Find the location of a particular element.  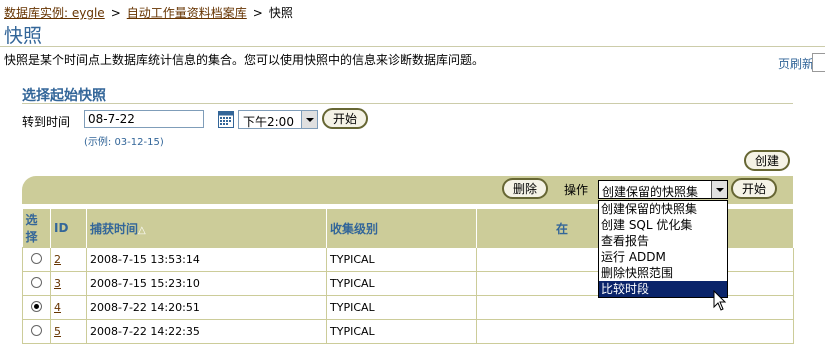

operation-option: 删除快照范围 is located at coordinates (663, 273).